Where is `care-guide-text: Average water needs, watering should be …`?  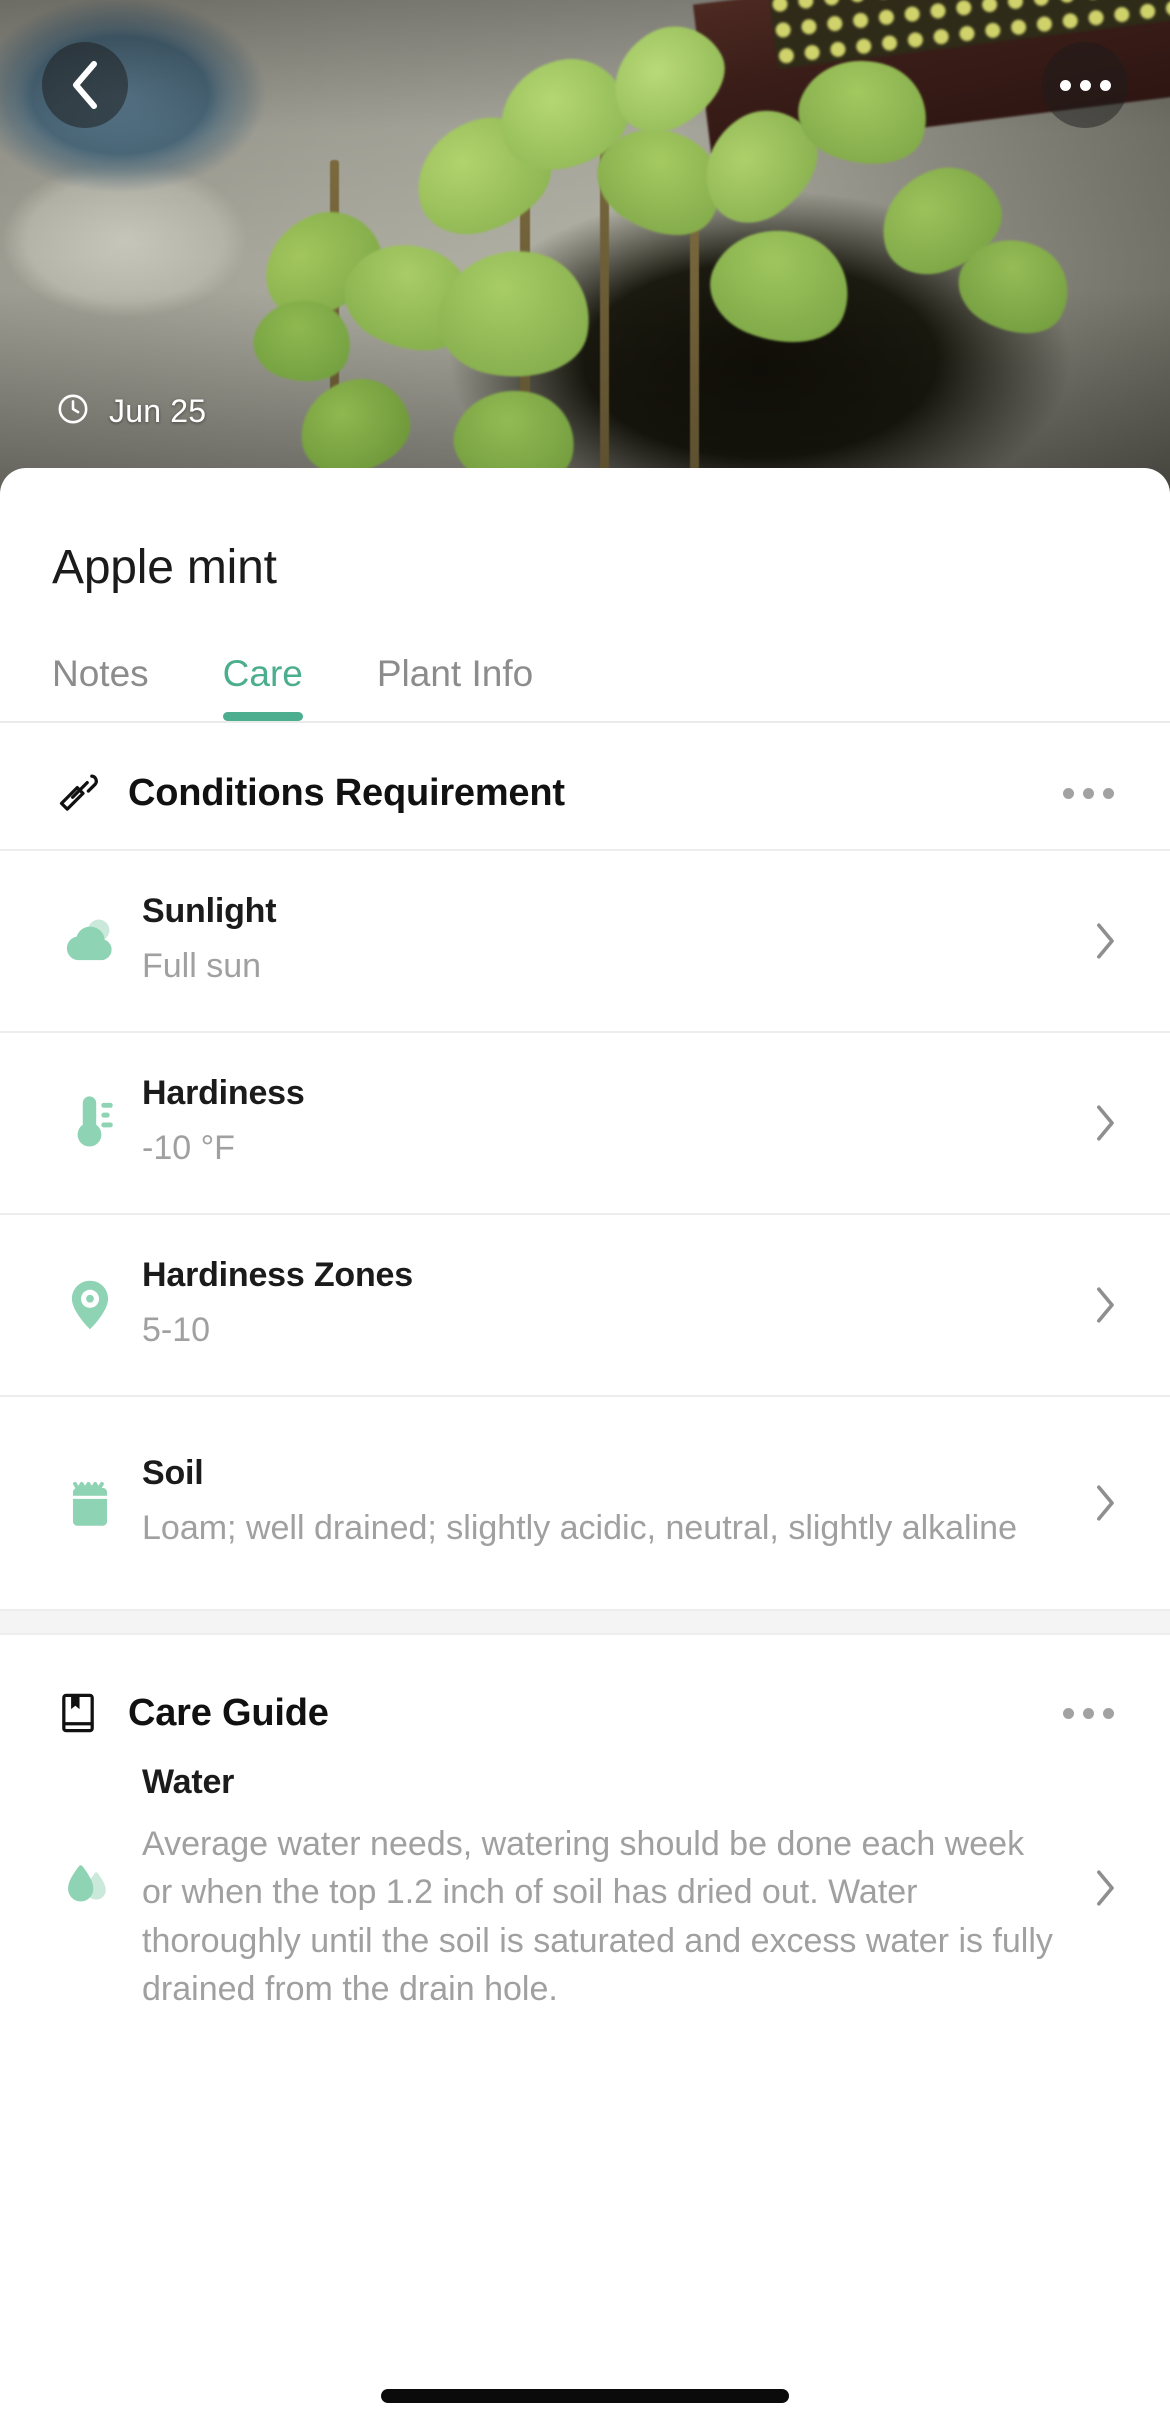 care-guide-text: Average water needs, watering should be … is located at coordinates (597, 1916).